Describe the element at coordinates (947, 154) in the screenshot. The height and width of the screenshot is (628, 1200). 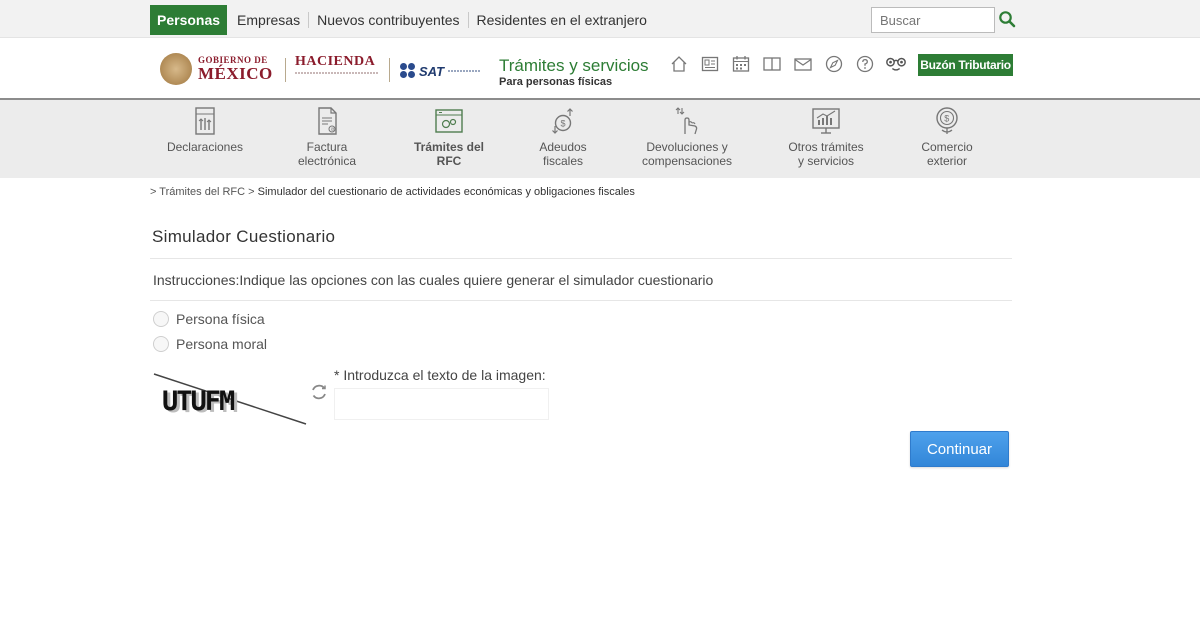
I see `category-label: Comercio exterior` at that location.